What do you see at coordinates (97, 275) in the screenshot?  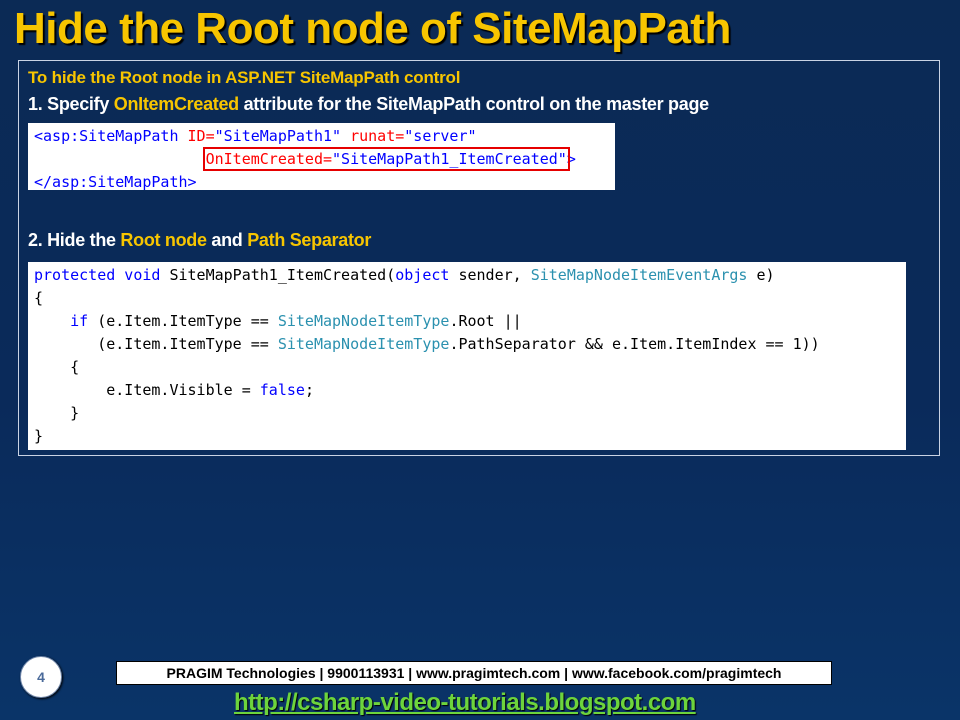 I see `code-token: protected void` at bounding box center [97, 275].